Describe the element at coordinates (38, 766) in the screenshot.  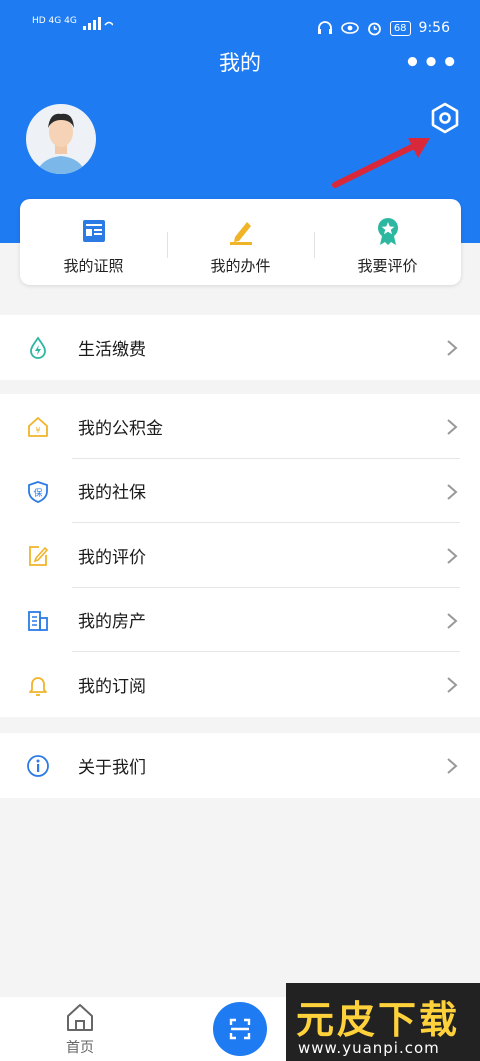
I see `info-icon` at that location.